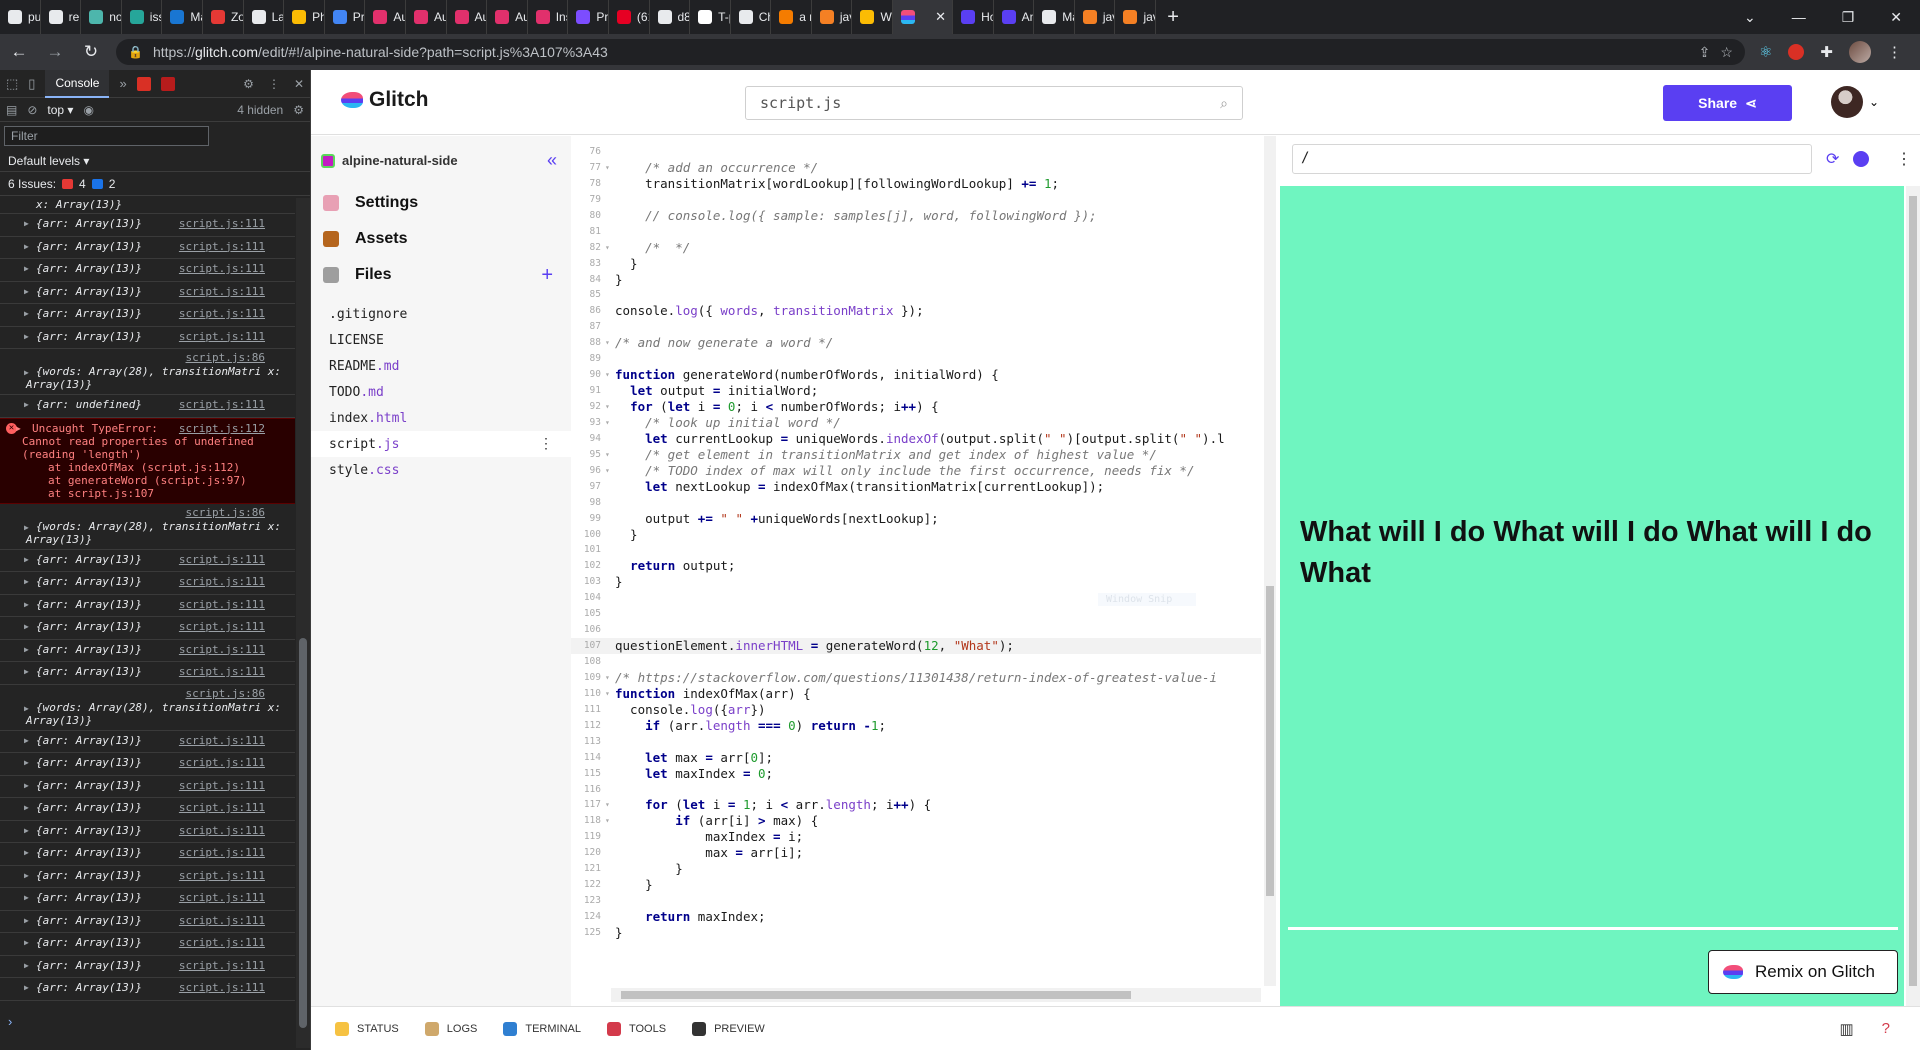  I want to click on file-search-input: script.js ⌕, so click(994, 103).